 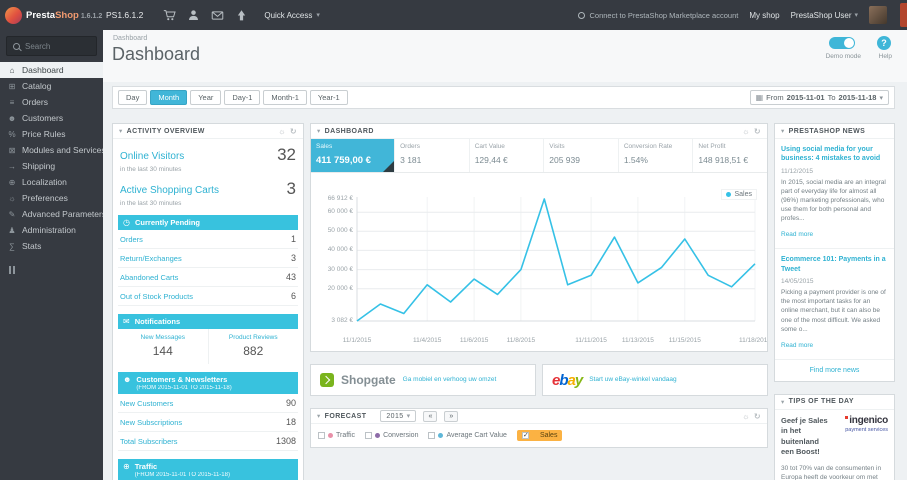 What do you see at coordinates (842, 43) in the screenshot?
I see `demo-mode-toggle` at bounding box center [842, 43].